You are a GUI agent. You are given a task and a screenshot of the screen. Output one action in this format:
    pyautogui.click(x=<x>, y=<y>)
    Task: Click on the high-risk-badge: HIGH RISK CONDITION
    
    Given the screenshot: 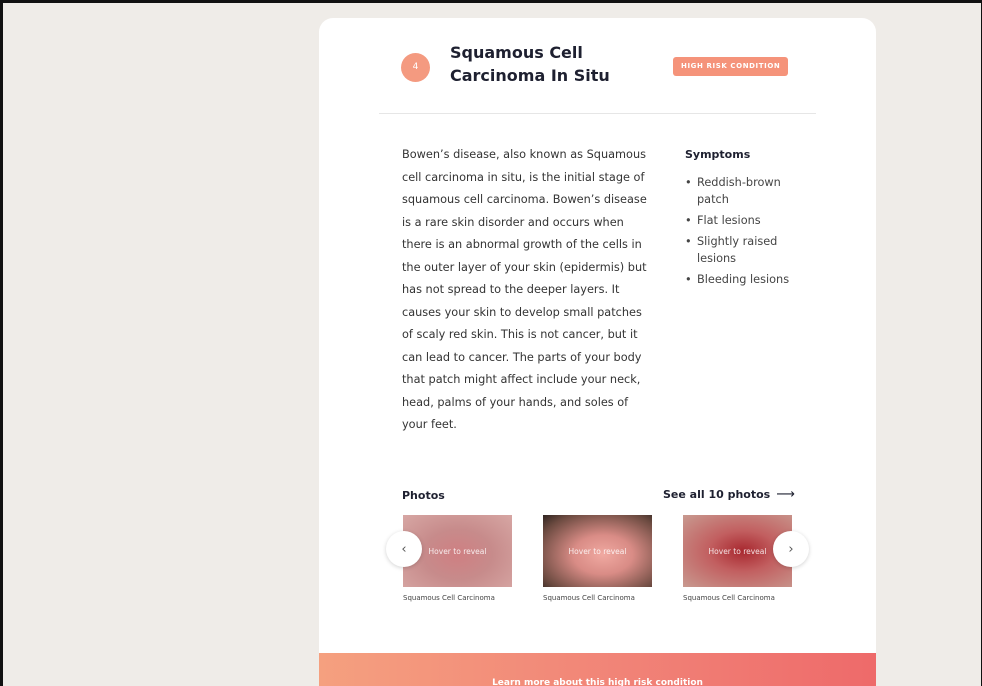 What is the action you would take?
    pyautogui.click(x=731, y=66)
    